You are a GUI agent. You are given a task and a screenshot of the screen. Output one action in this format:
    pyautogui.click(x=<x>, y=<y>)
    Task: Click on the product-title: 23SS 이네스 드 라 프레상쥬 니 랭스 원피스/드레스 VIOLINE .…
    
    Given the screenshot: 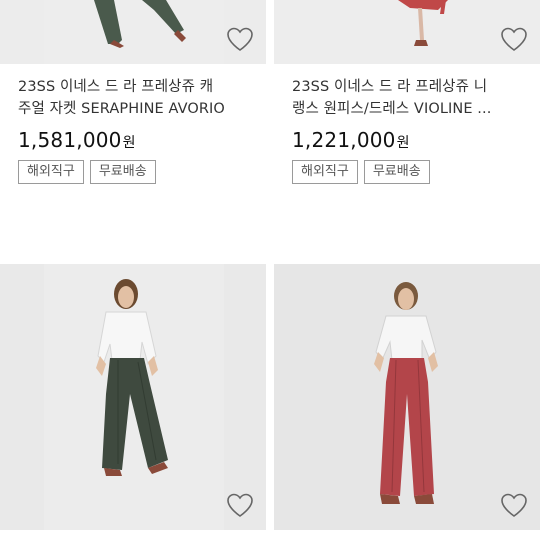 What is the action you would take?
    pyautogui.click(x=406, y=98)
    